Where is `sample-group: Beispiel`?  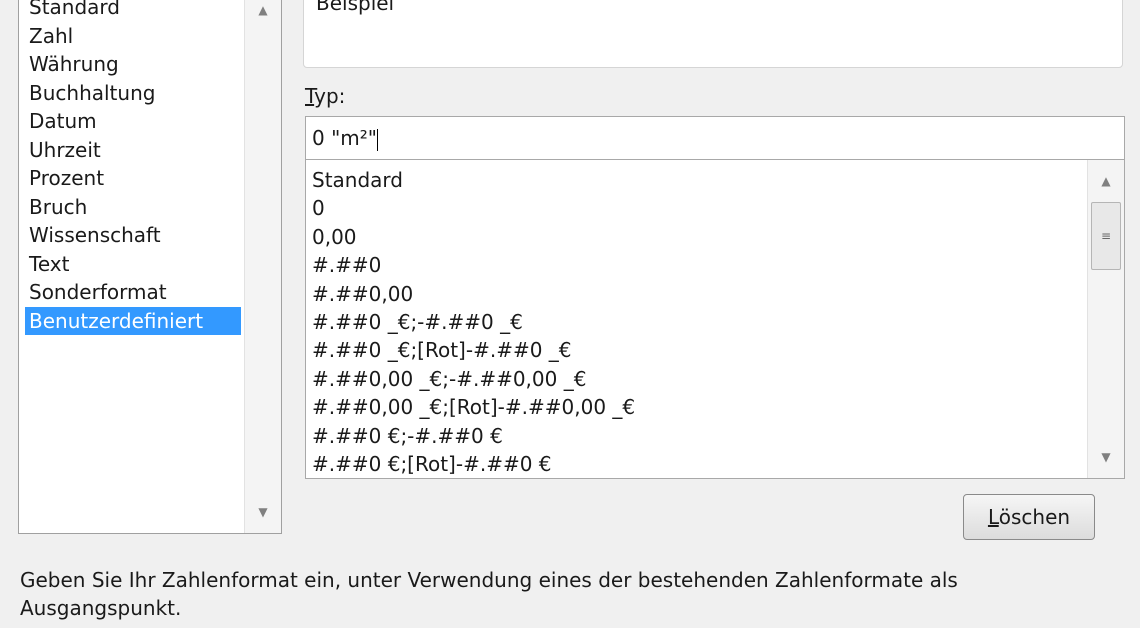 sample-group: Beispiel is located at coordinates (713, 34).